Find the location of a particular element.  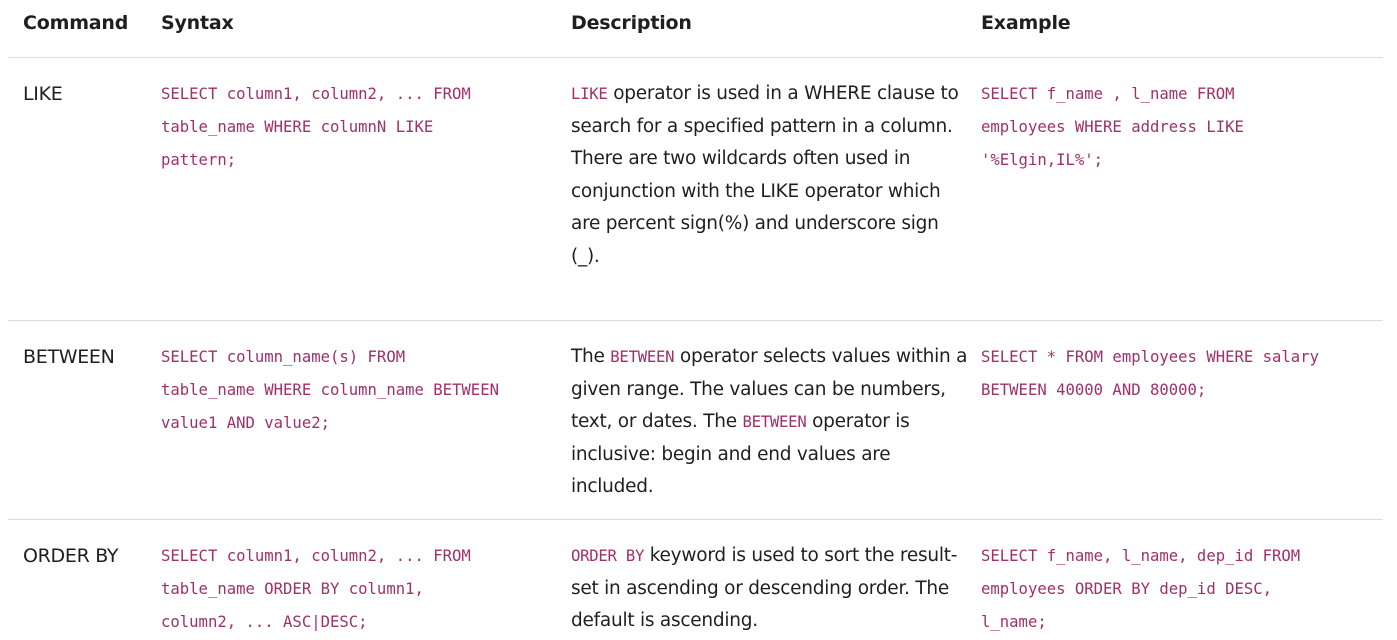

command-cell: ORDER BY is located at coordinates (71, 556).